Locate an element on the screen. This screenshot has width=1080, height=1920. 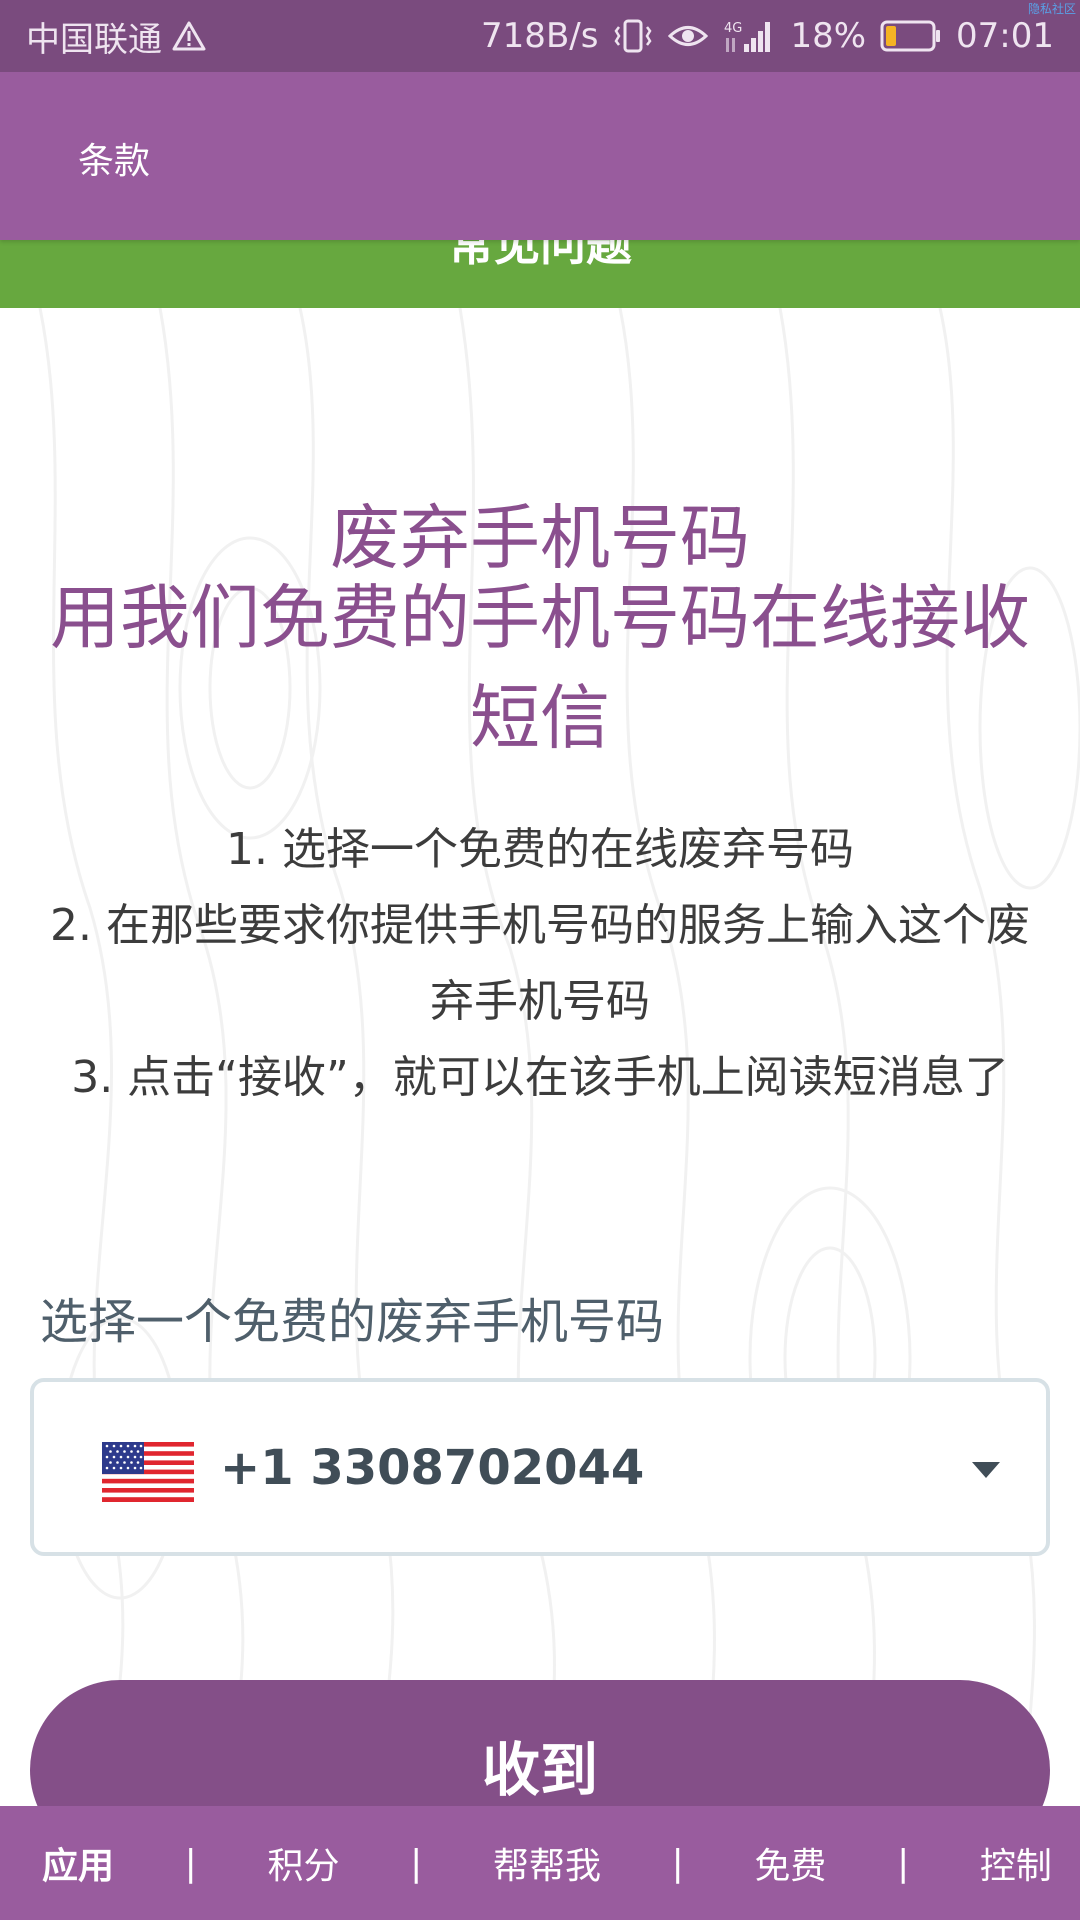
phone-number-select: +1 3308702044 is located at coordinates (540, 1467).